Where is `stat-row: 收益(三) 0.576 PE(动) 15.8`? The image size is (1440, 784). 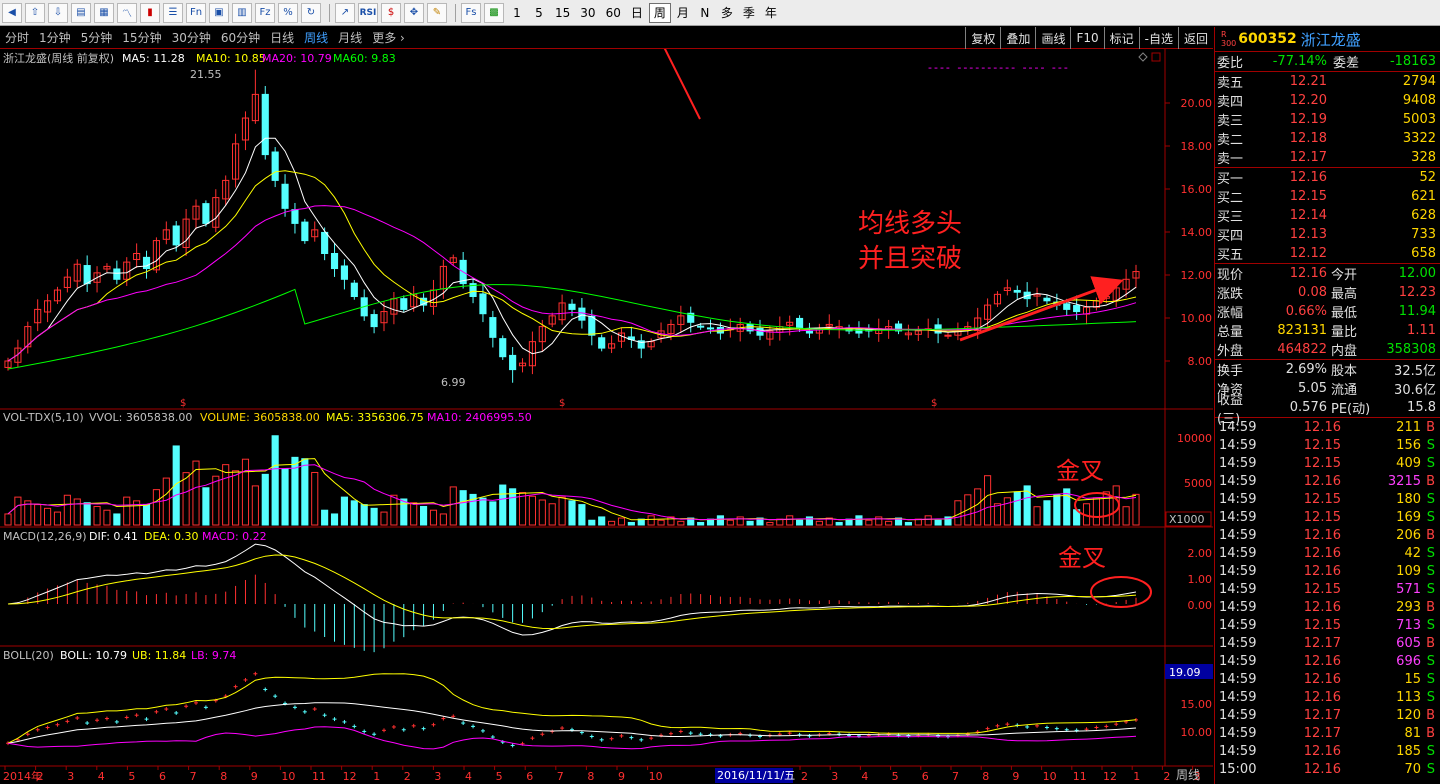 stat-row: 收益(三) 0.576 PE(动) 15.8 is located at coordinates (1327, 410).